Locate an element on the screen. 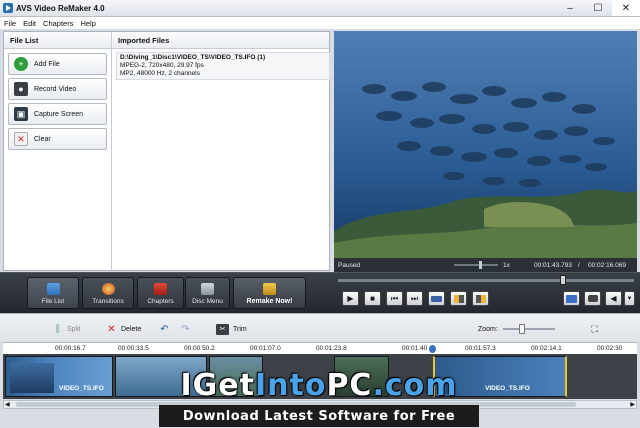  scroll-thumb is located at coordinates (296, 404).